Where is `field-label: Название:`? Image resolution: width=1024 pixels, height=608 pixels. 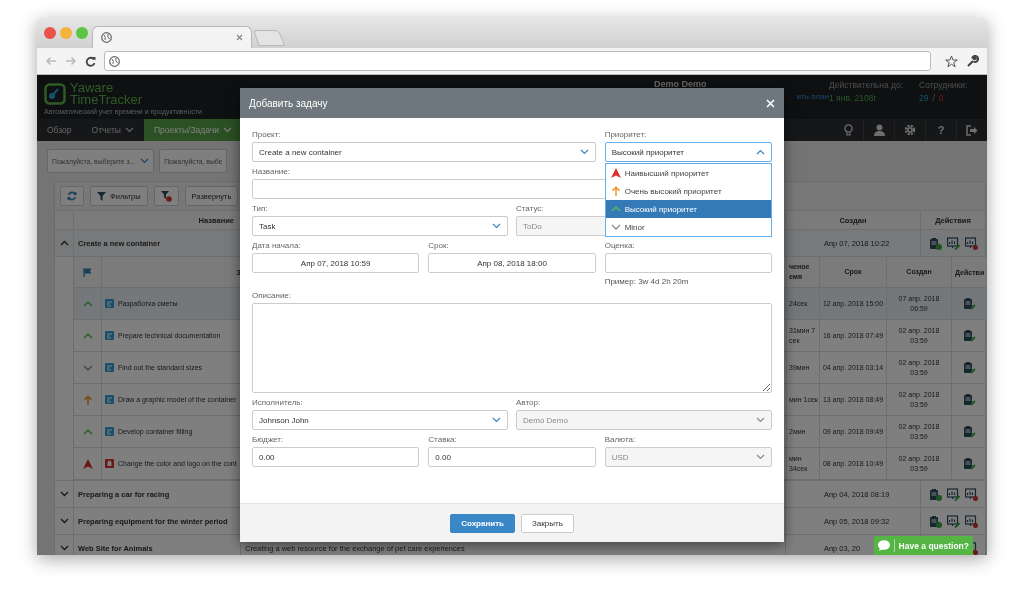
field-label: Название: is located at coordinates (271, 172).